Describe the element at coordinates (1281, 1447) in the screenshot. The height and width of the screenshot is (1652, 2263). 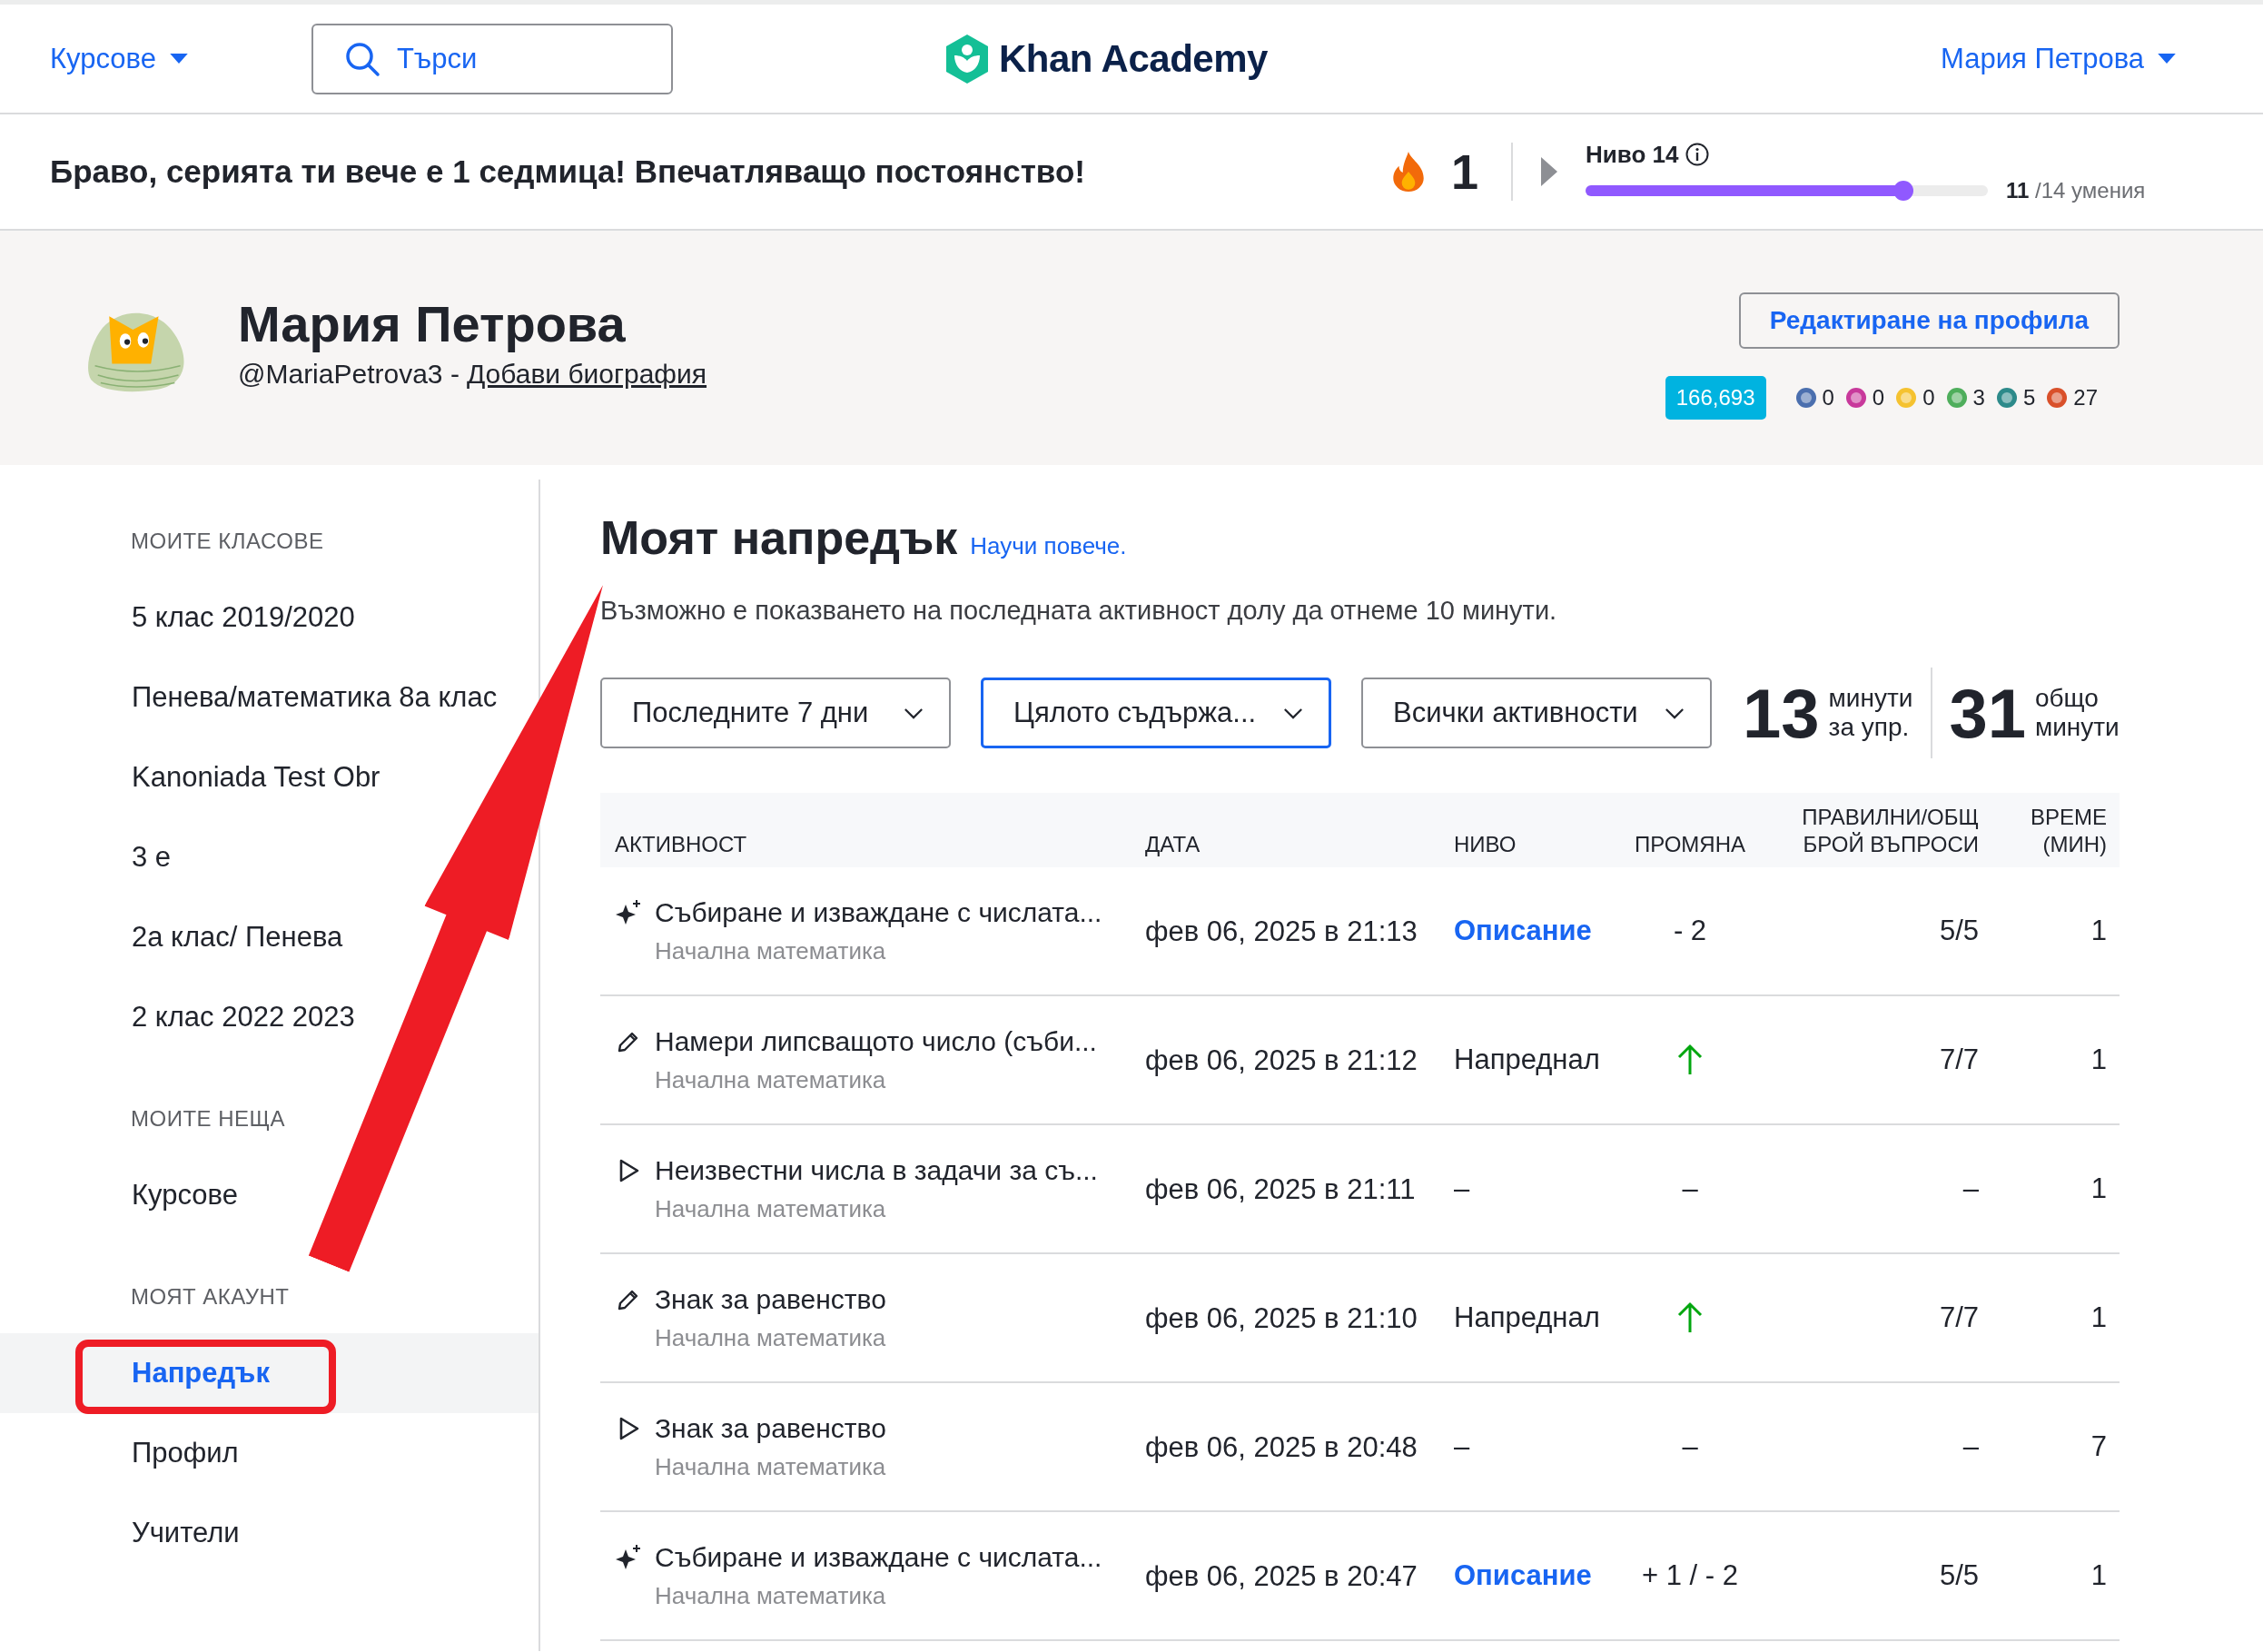
I see `date-cell-text: фев 06, 2025 в 20:48` at that location.